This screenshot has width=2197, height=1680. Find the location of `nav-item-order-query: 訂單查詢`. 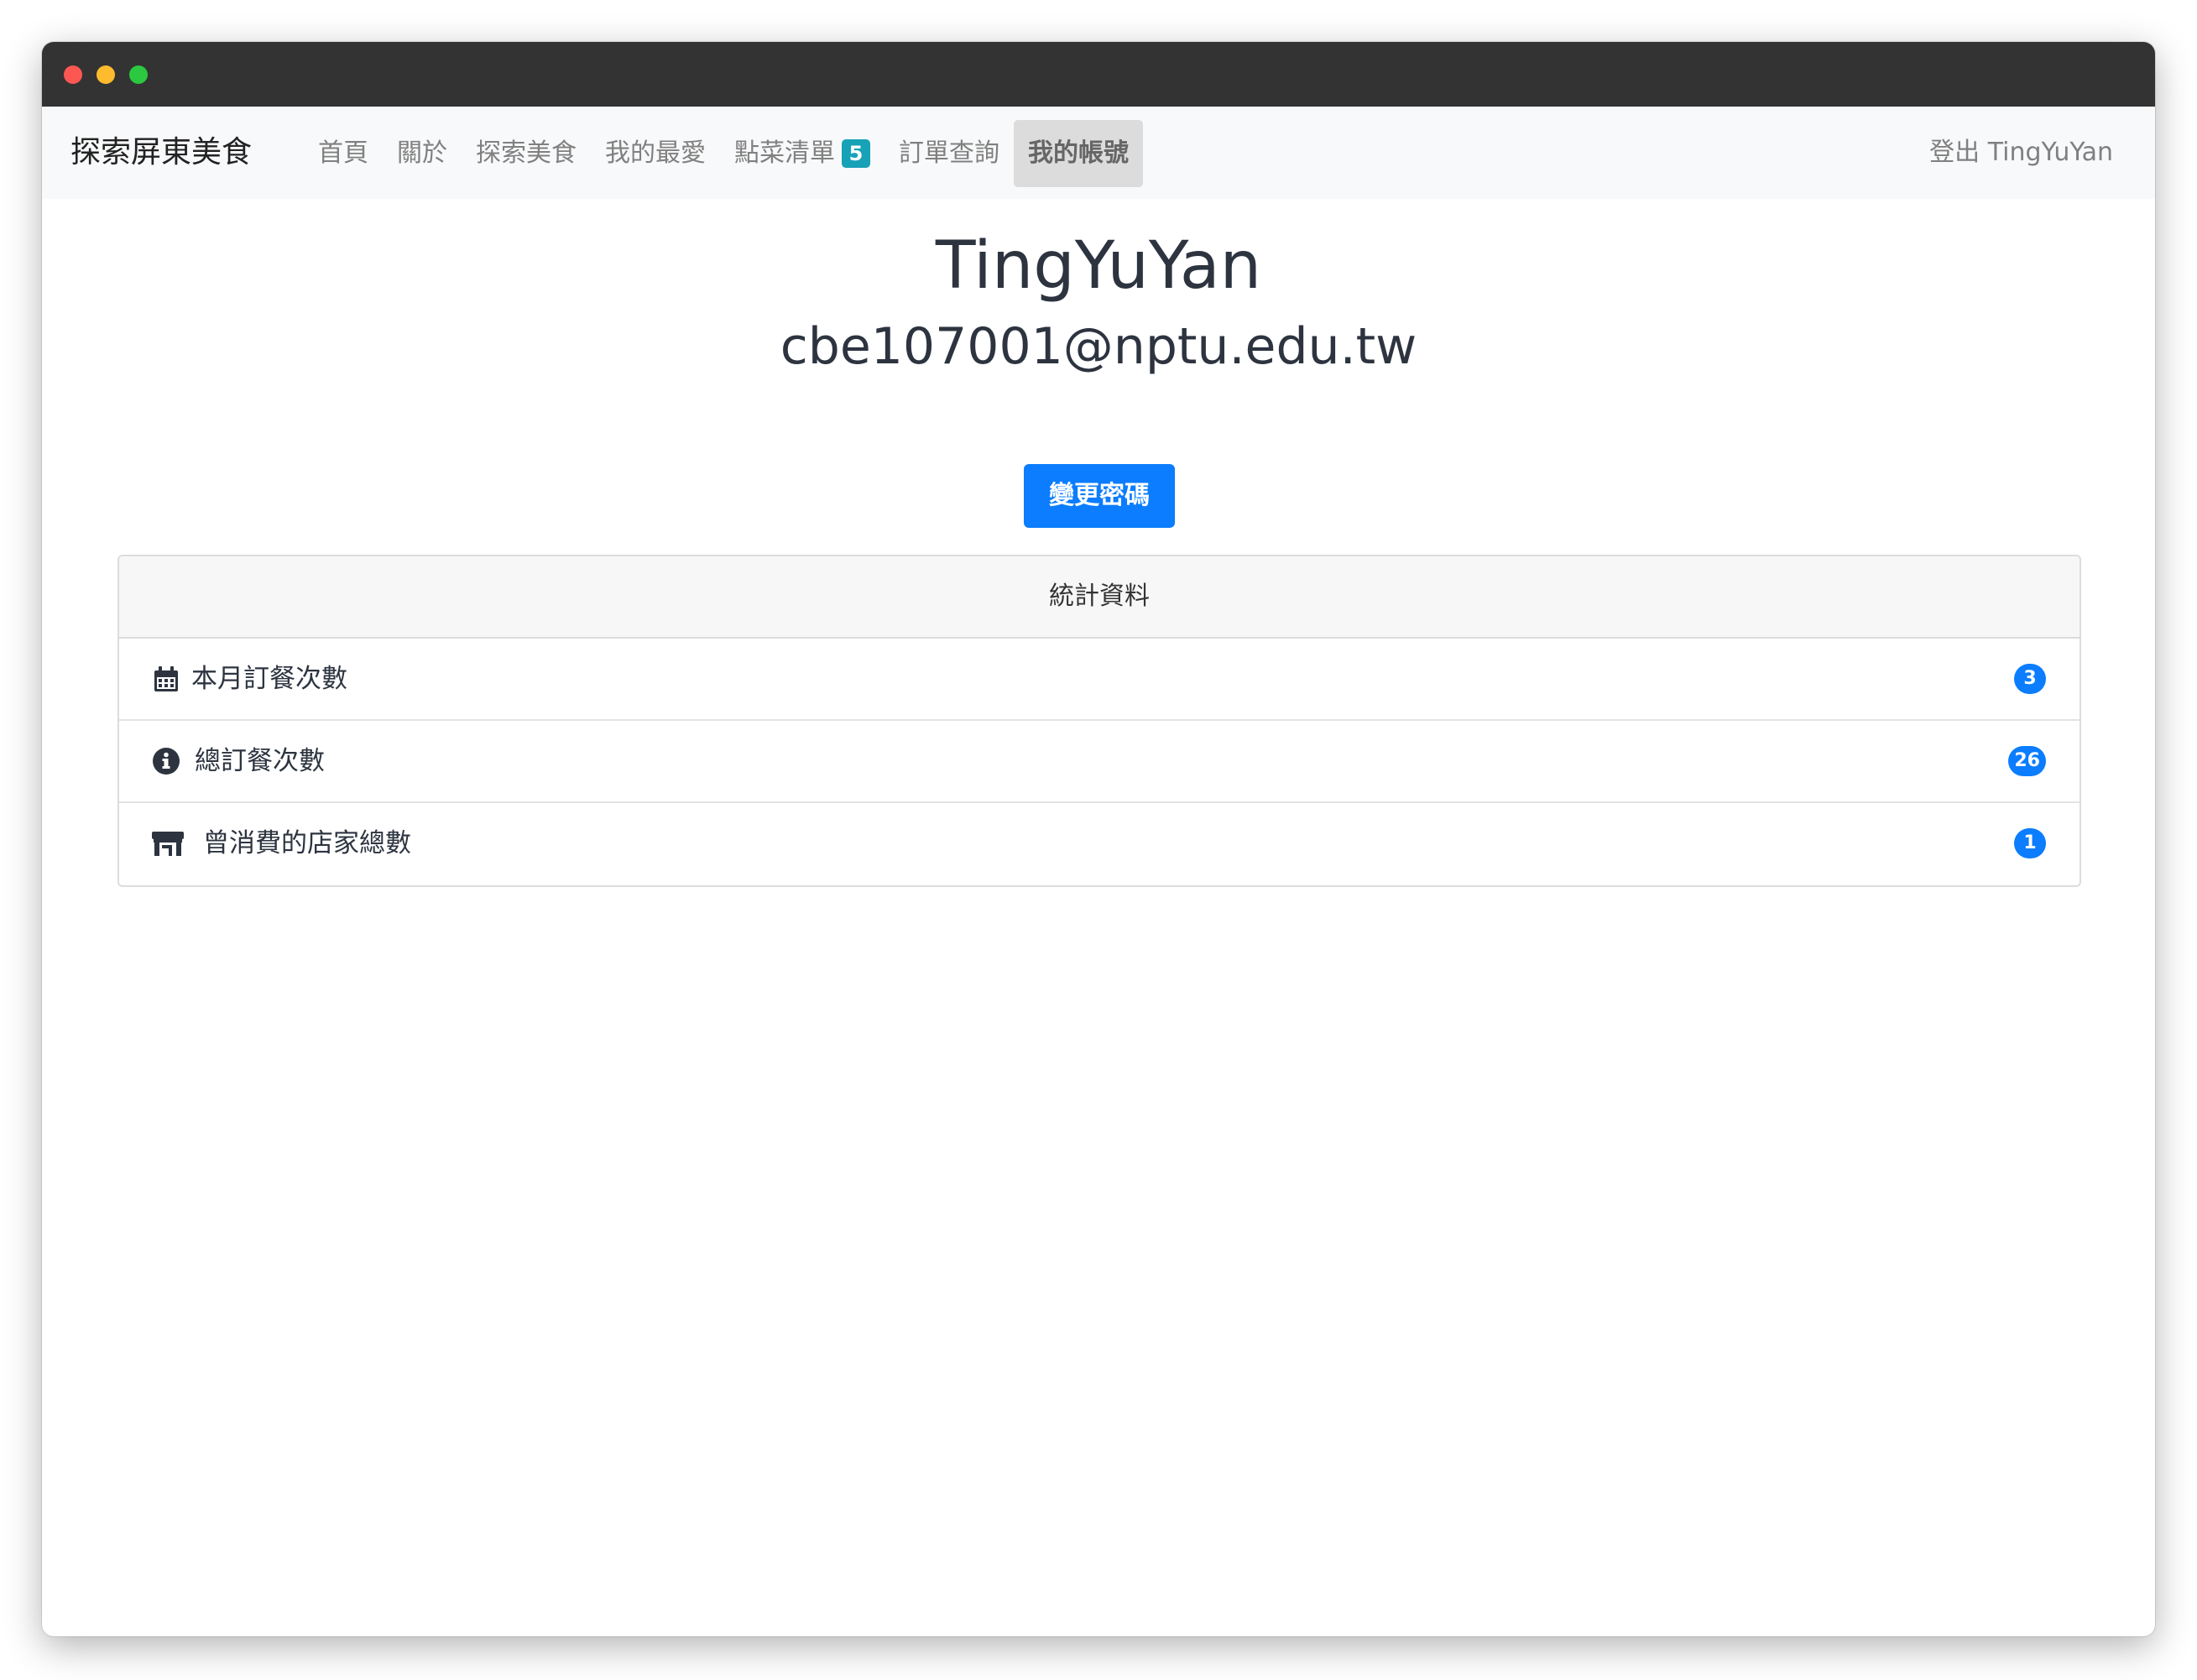

nav-item-order-query: 訂單查詢 is located at coordinates (949, 153).